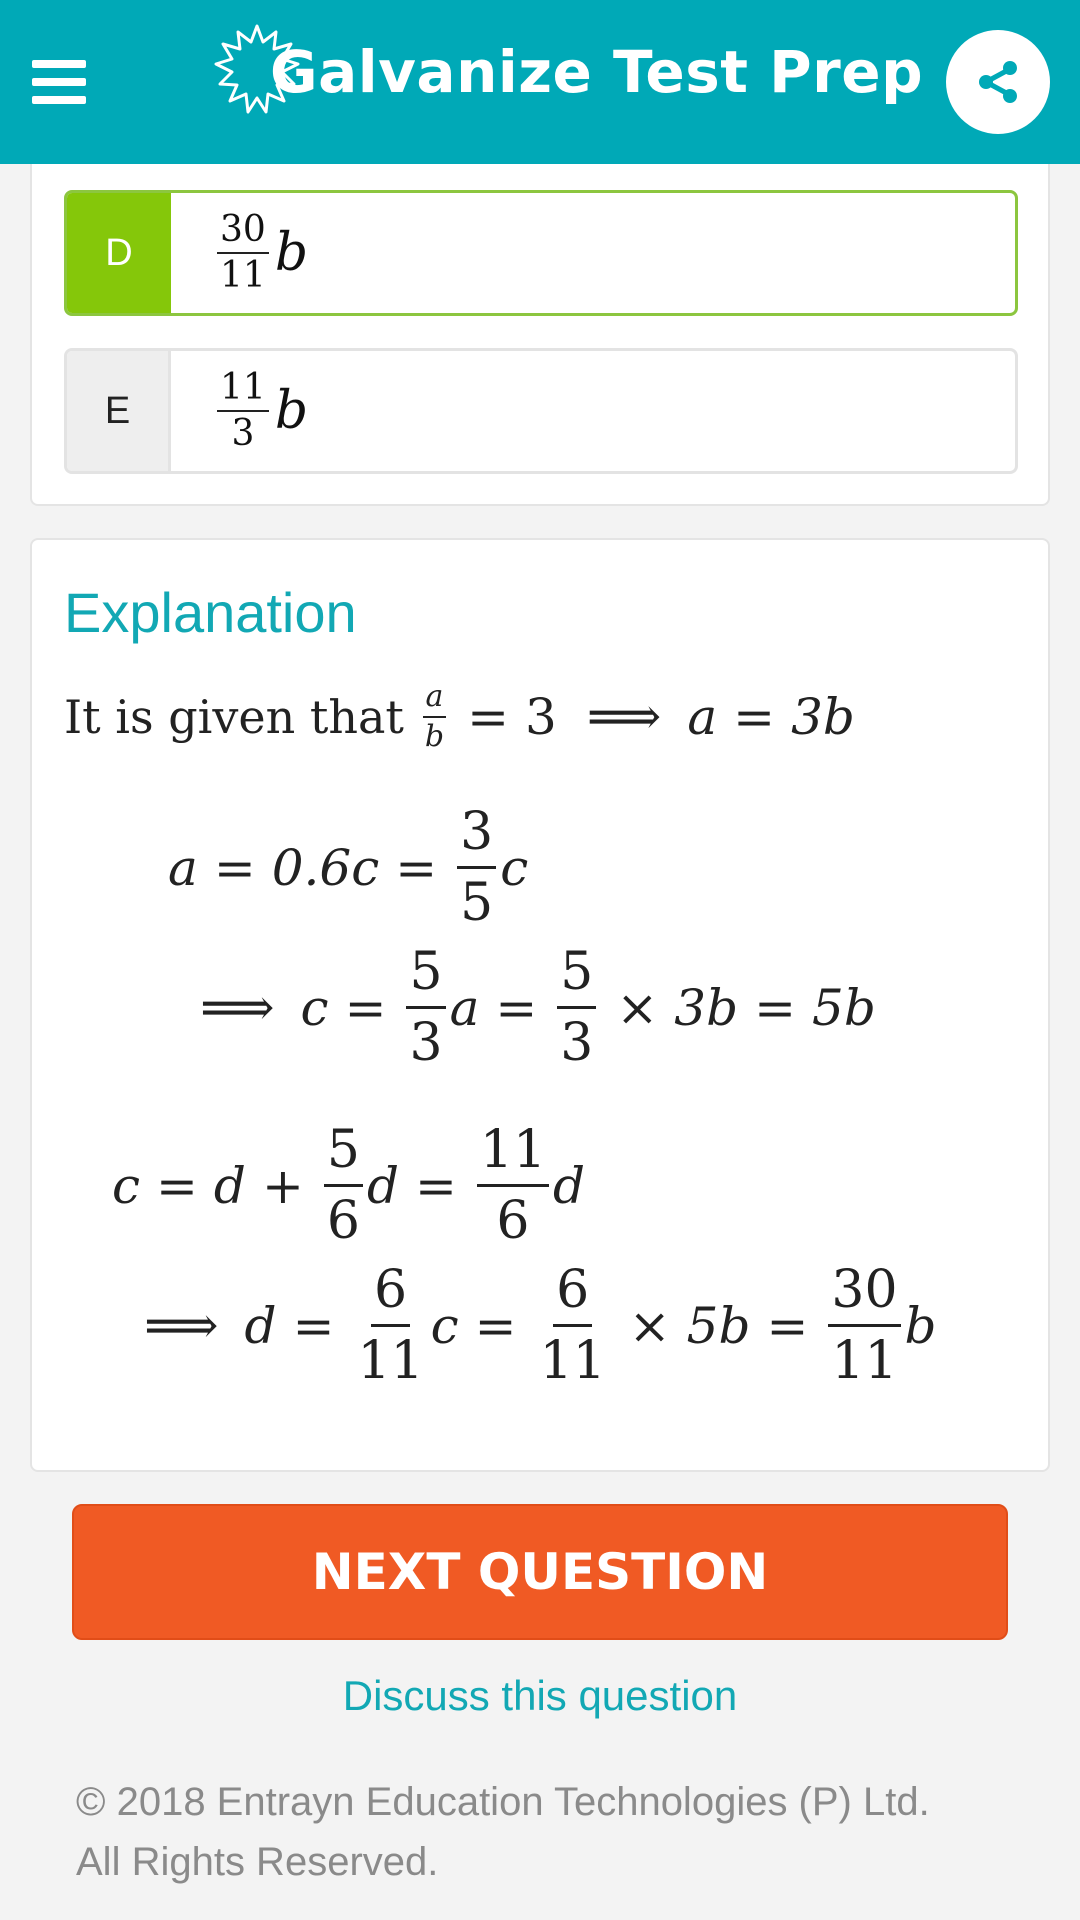 The height and width of the screenshot is (1920, 1080). Describe the element at coordinates (540, 717) in the screenshot. I see `value: 3` at that location.